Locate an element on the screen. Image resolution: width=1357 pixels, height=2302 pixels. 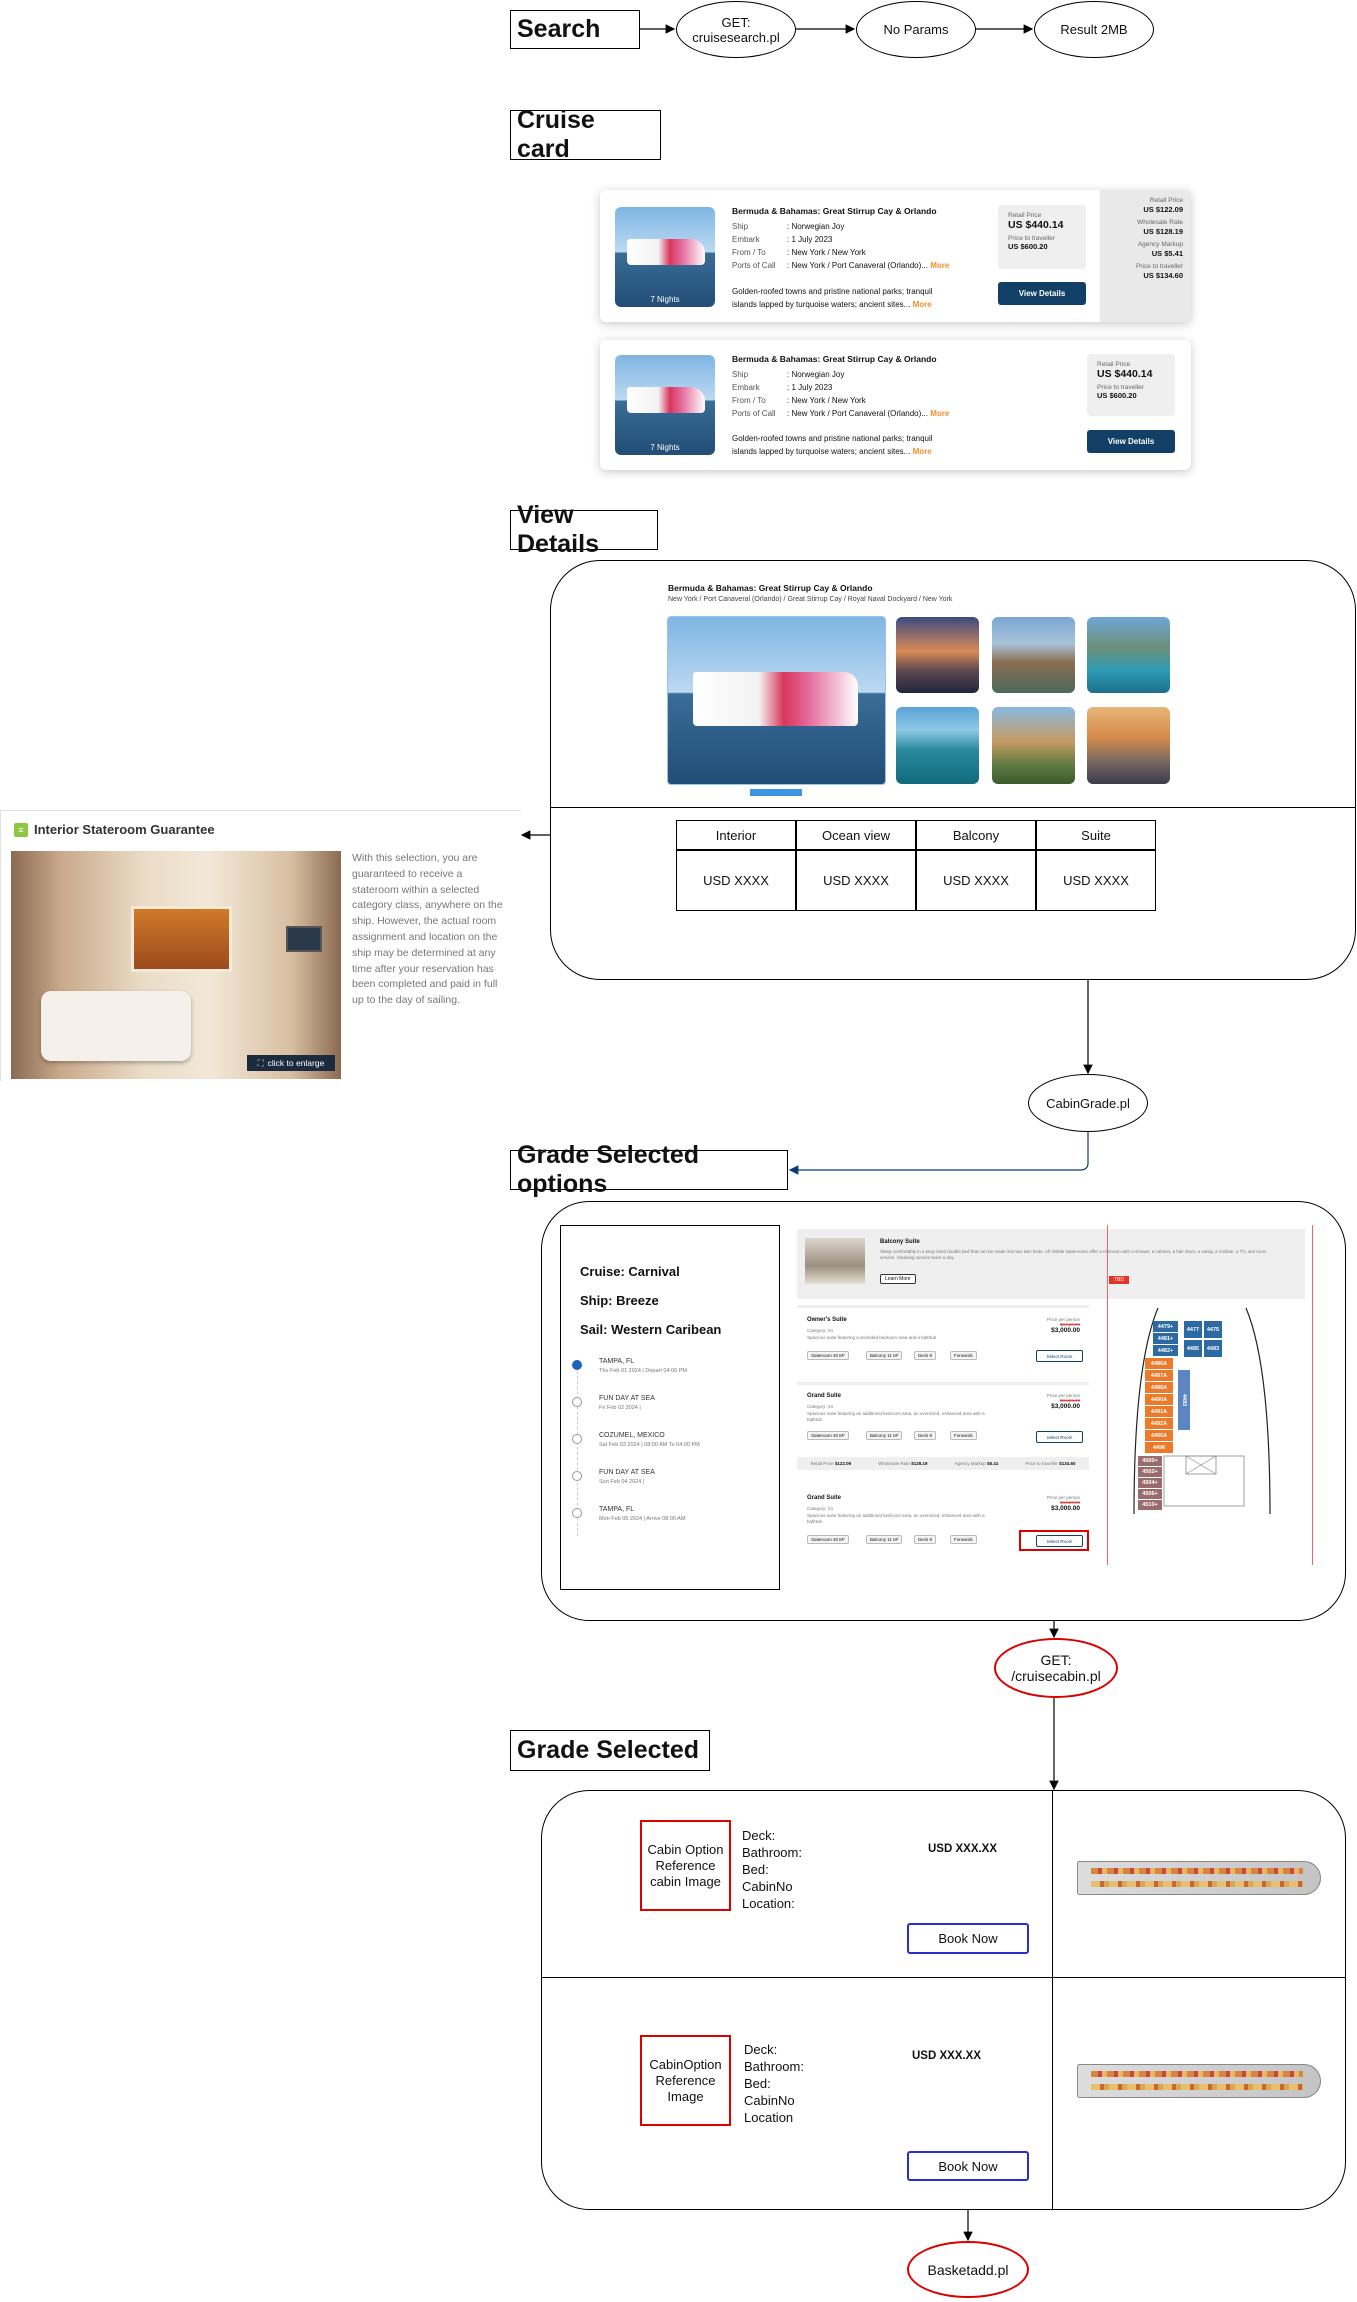
port-info: Mon Feb 05 2024 | Arrive 08:00 AM is located at coordinates (642, 1519).